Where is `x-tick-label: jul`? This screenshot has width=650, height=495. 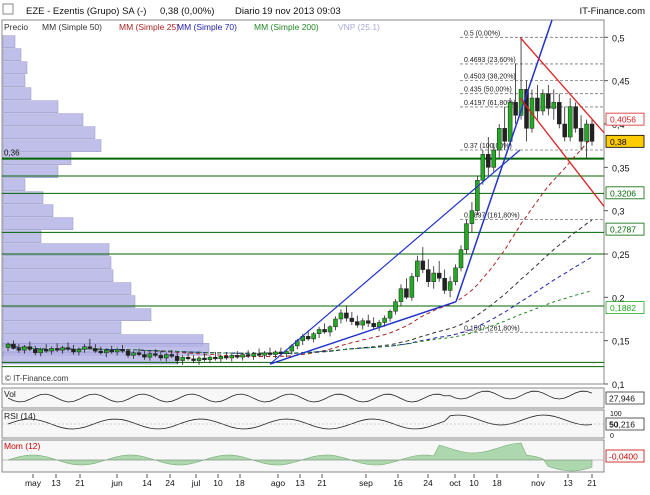
x-tick-label: jul is located at coordinates (196, 483).